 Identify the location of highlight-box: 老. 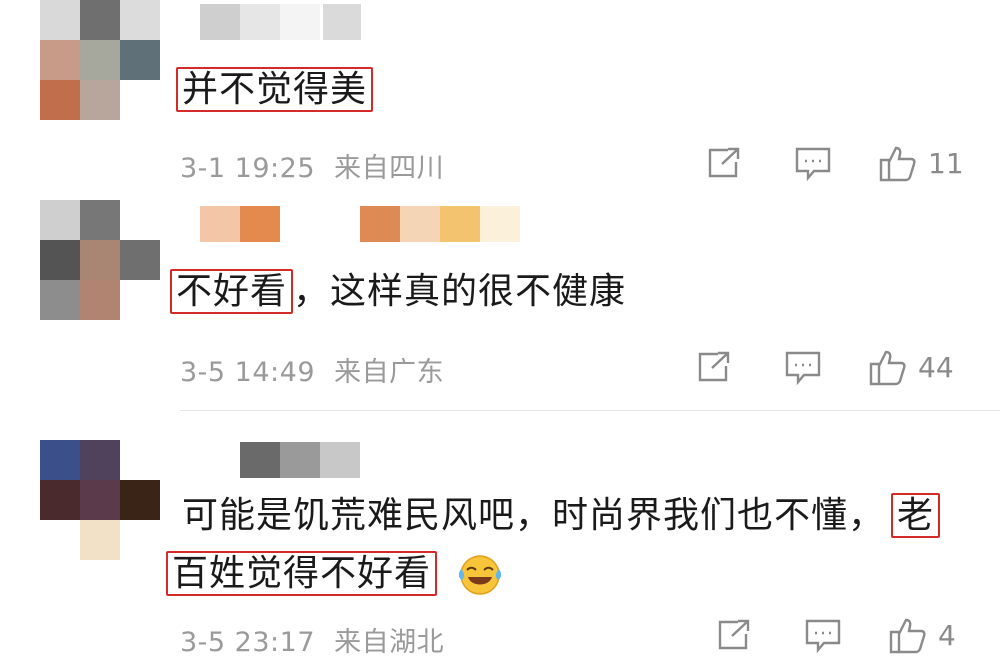
(916, 515).